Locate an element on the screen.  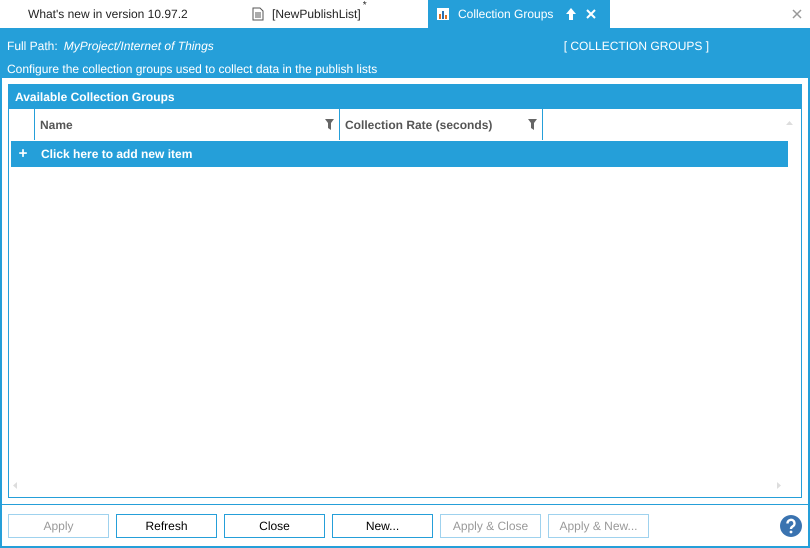
description: Configure the collection groups used to collect data in the publish lists is located at coordinates (192, 69).